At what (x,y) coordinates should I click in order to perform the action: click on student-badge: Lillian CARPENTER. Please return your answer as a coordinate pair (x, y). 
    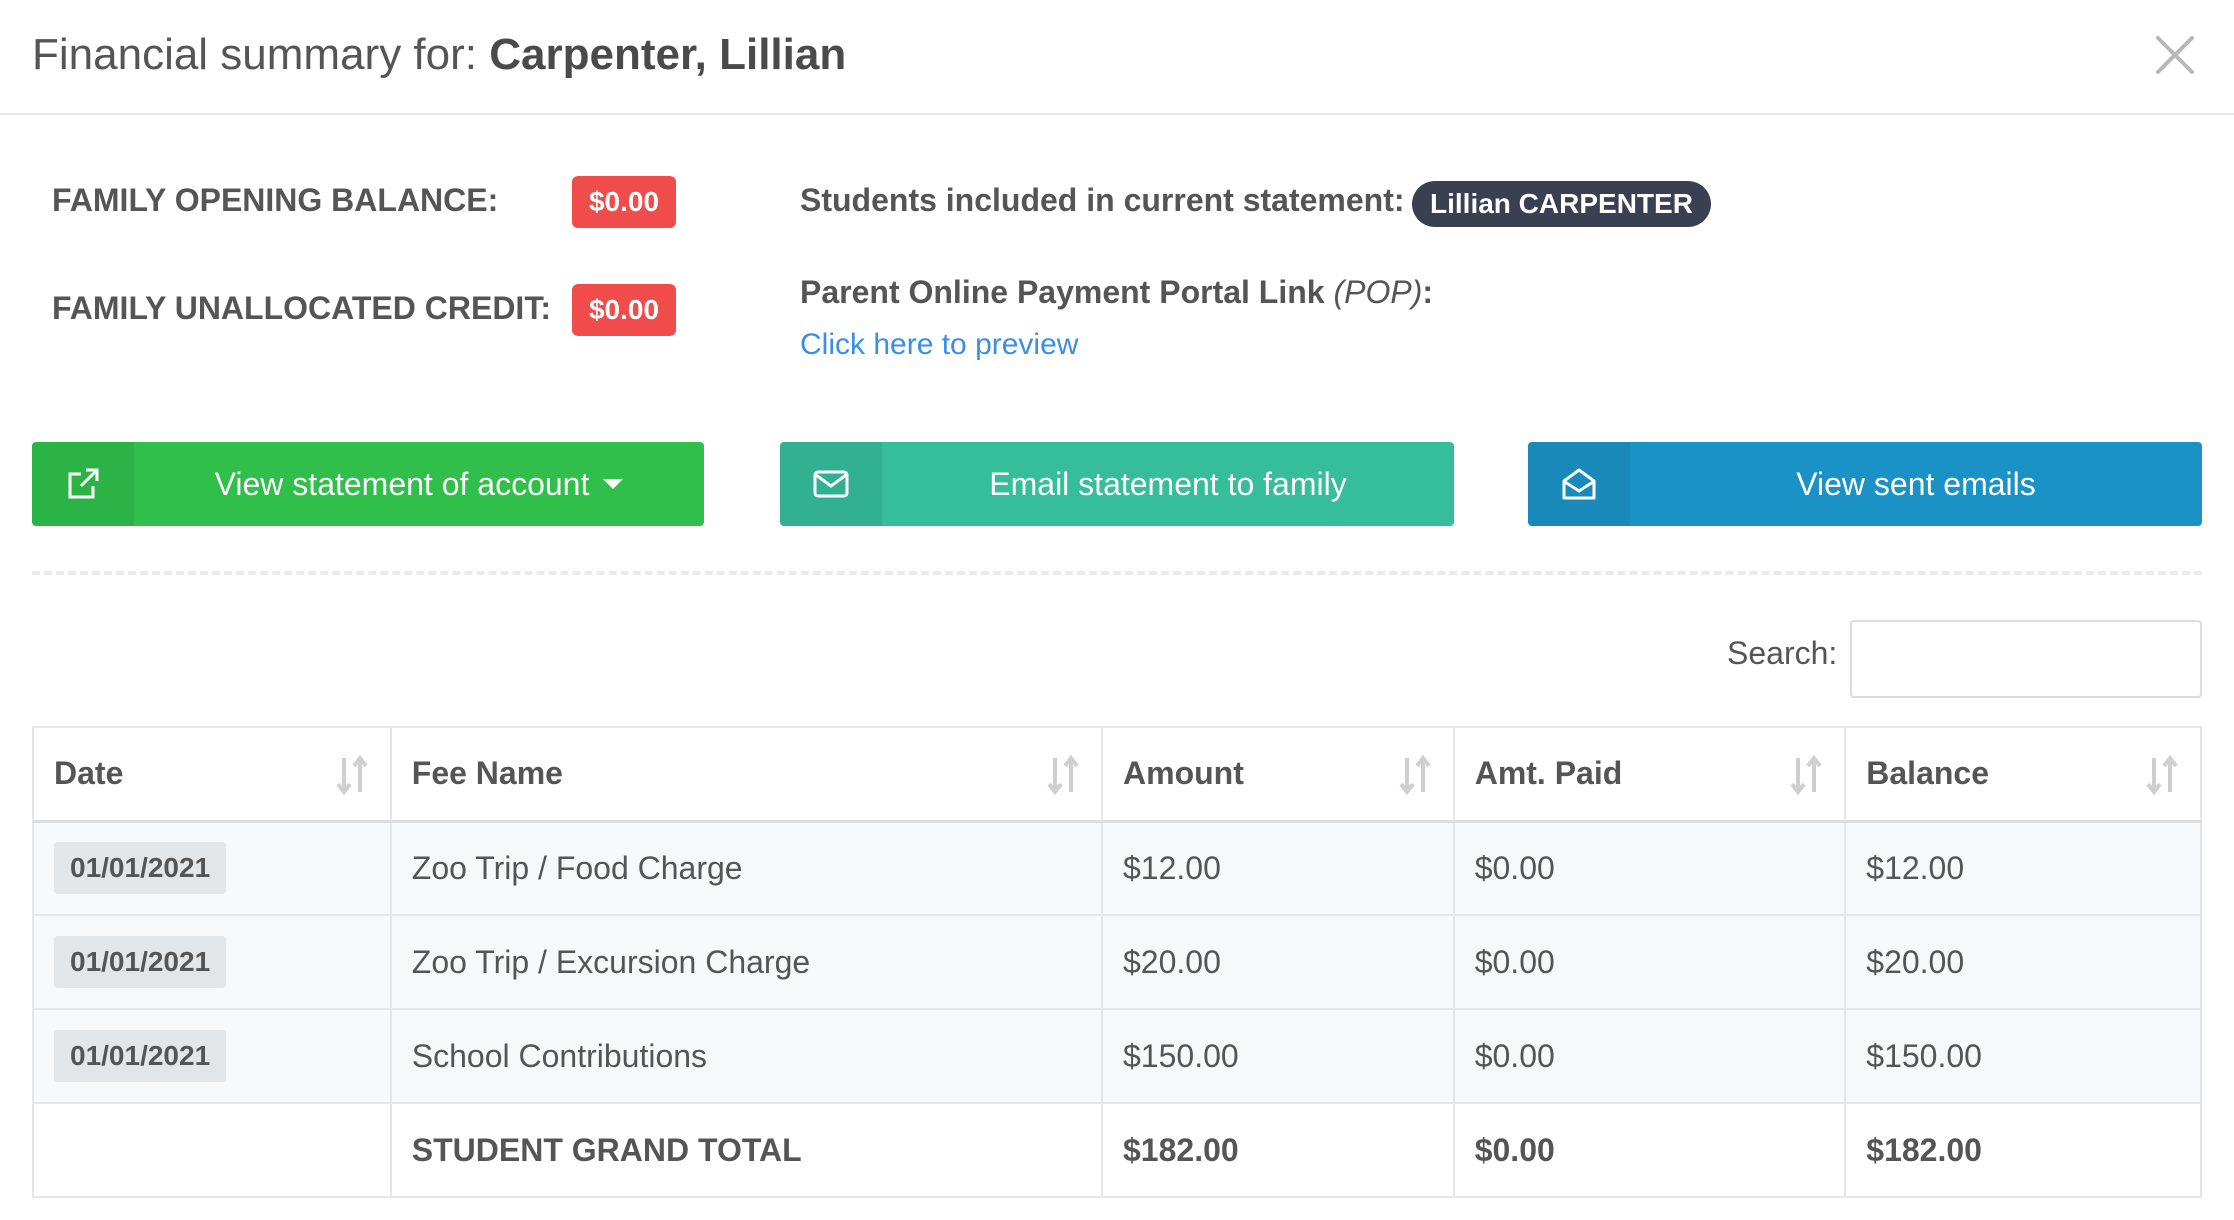
    Looking at the image, I should click on (1561, 204).